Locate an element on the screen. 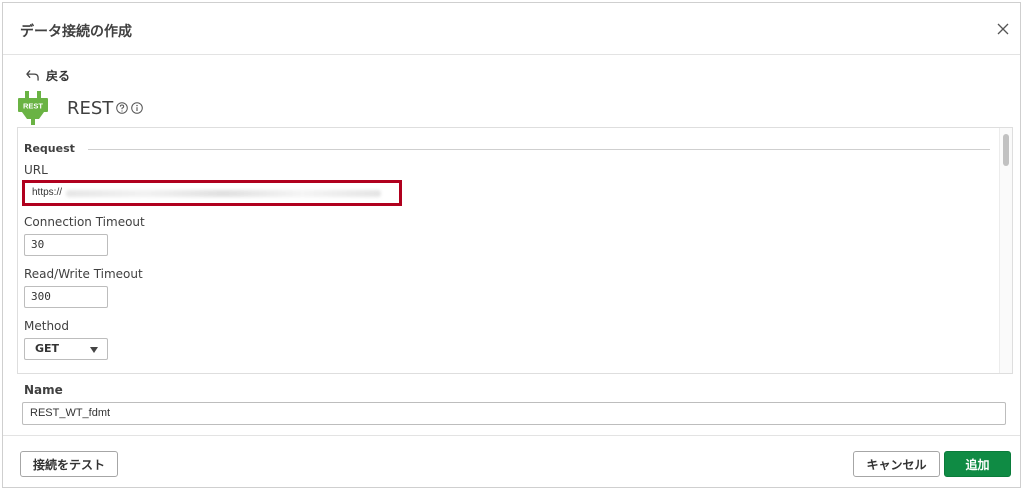 This screenshot has width=1024, height=490. cancel-button: キャンセル is located at coordinates (896, 464).